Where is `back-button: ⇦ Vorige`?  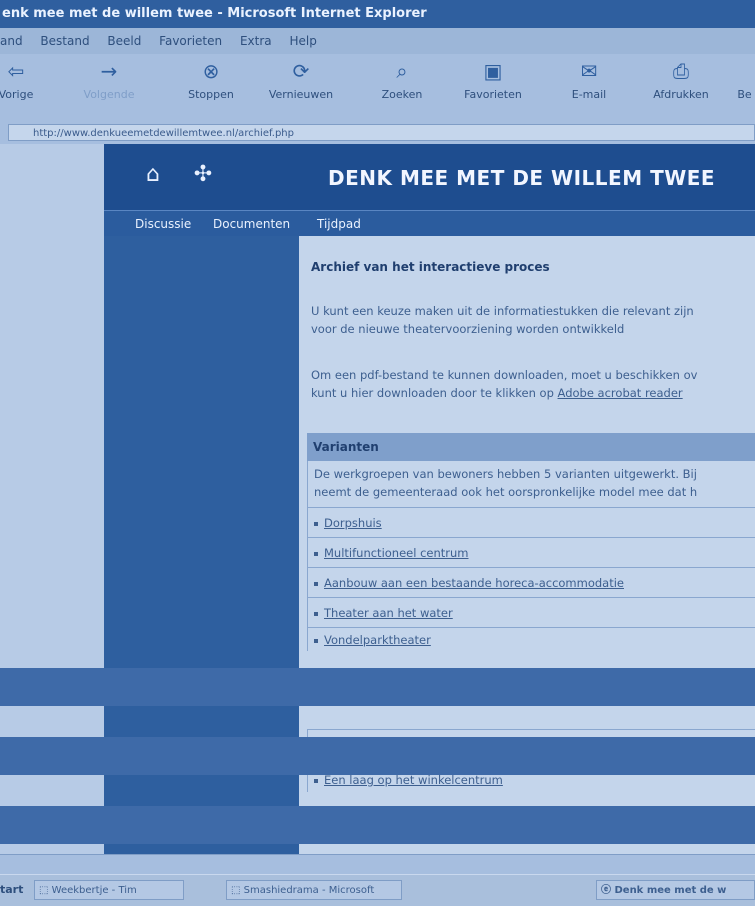
back-button: ⇦ Vorige is located at coordinates (18, 80).